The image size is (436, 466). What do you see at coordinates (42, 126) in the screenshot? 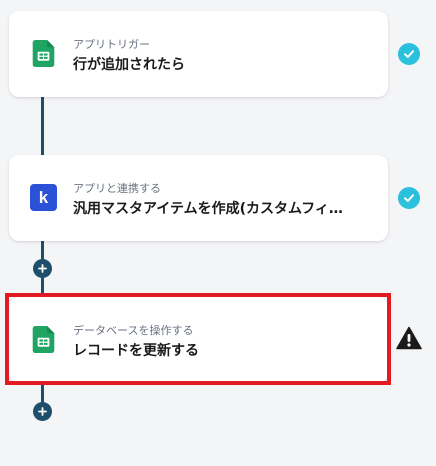
I see `flow-connector` at bounding box center [42, 126].